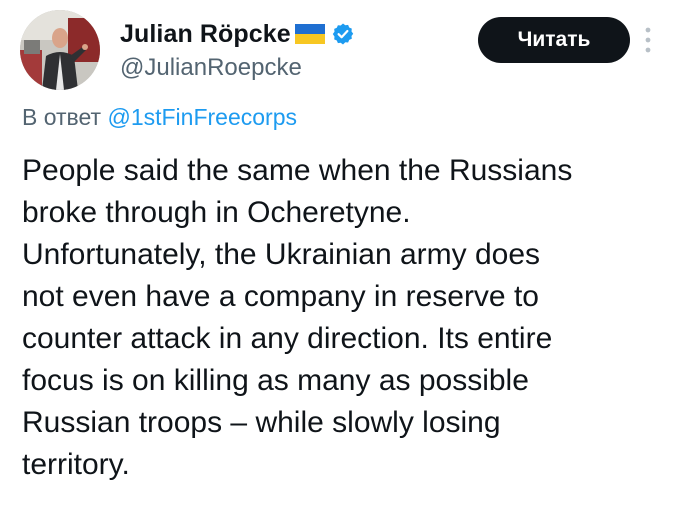  What do you see at coordinates (205, 34) in the screenshot?
I see `author-name: Julian Röpcke` at bounding box center [205, 34].